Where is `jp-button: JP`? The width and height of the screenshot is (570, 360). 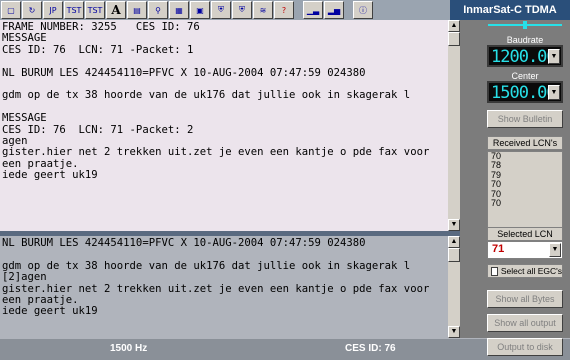
jp-button: JP is located at coordinates (53, 10).